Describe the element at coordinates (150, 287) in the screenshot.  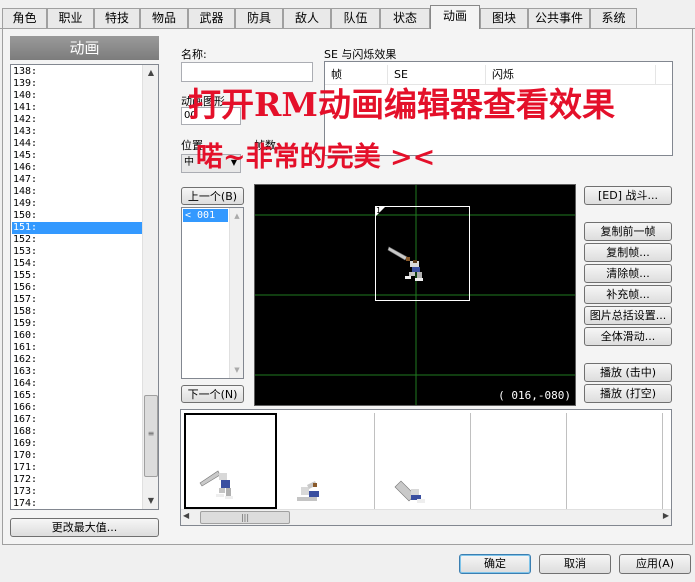
I see `list-scrollbar: ▲ ≡ ▼` at that location.